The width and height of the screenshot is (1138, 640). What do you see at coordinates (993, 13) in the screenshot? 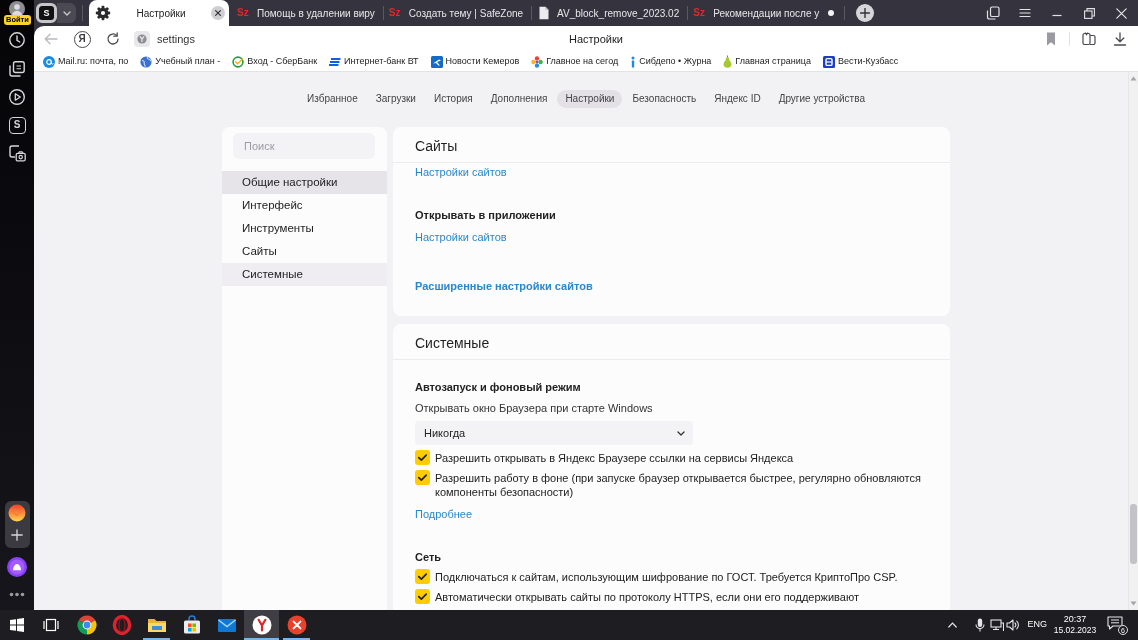
I see `tab-list-icon` at bounding box center [993, 13].